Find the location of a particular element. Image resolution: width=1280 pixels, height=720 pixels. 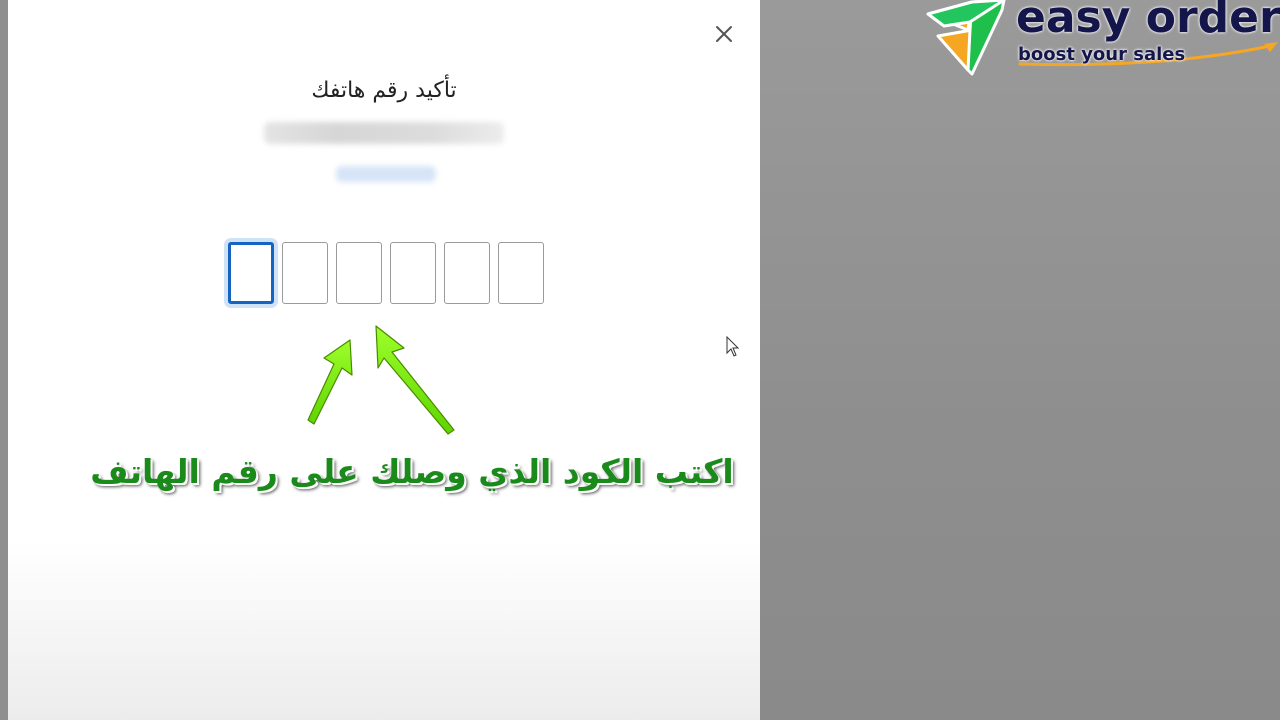

arrow-right-icon is located at coordinates (415, 380).